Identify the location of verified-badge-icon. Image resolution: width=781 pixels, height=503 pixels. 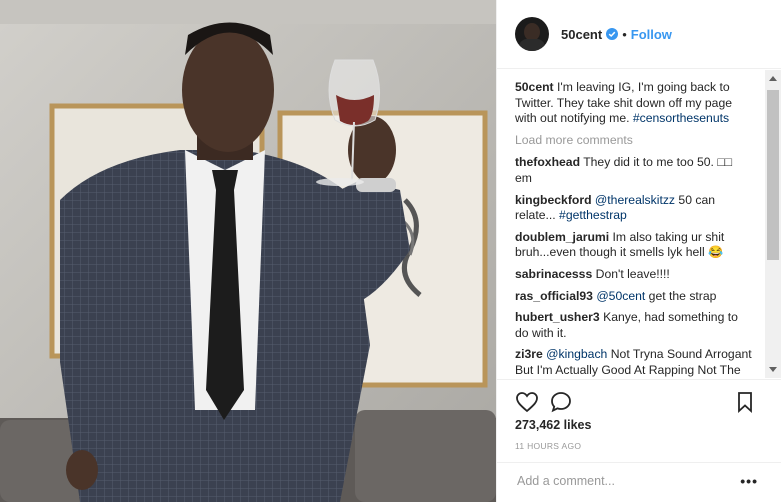
(612, 34).